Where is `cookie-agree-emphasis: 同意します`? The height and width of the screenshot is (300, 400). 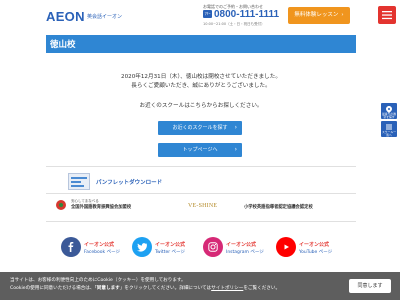
cookie-agree-emphasis: 同意します is located at coordinates (108, 288).